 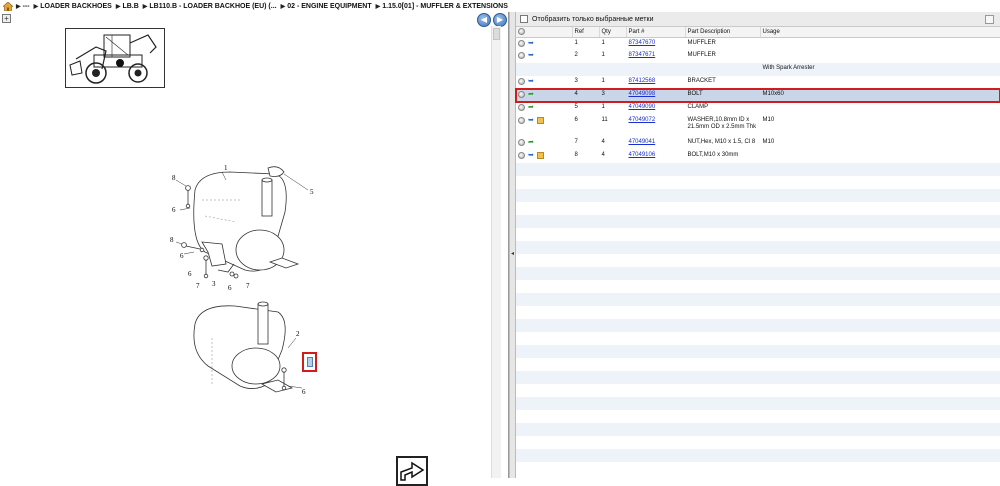 I want to click on column-header-part-number: Part #, so click(x=656, y=32).